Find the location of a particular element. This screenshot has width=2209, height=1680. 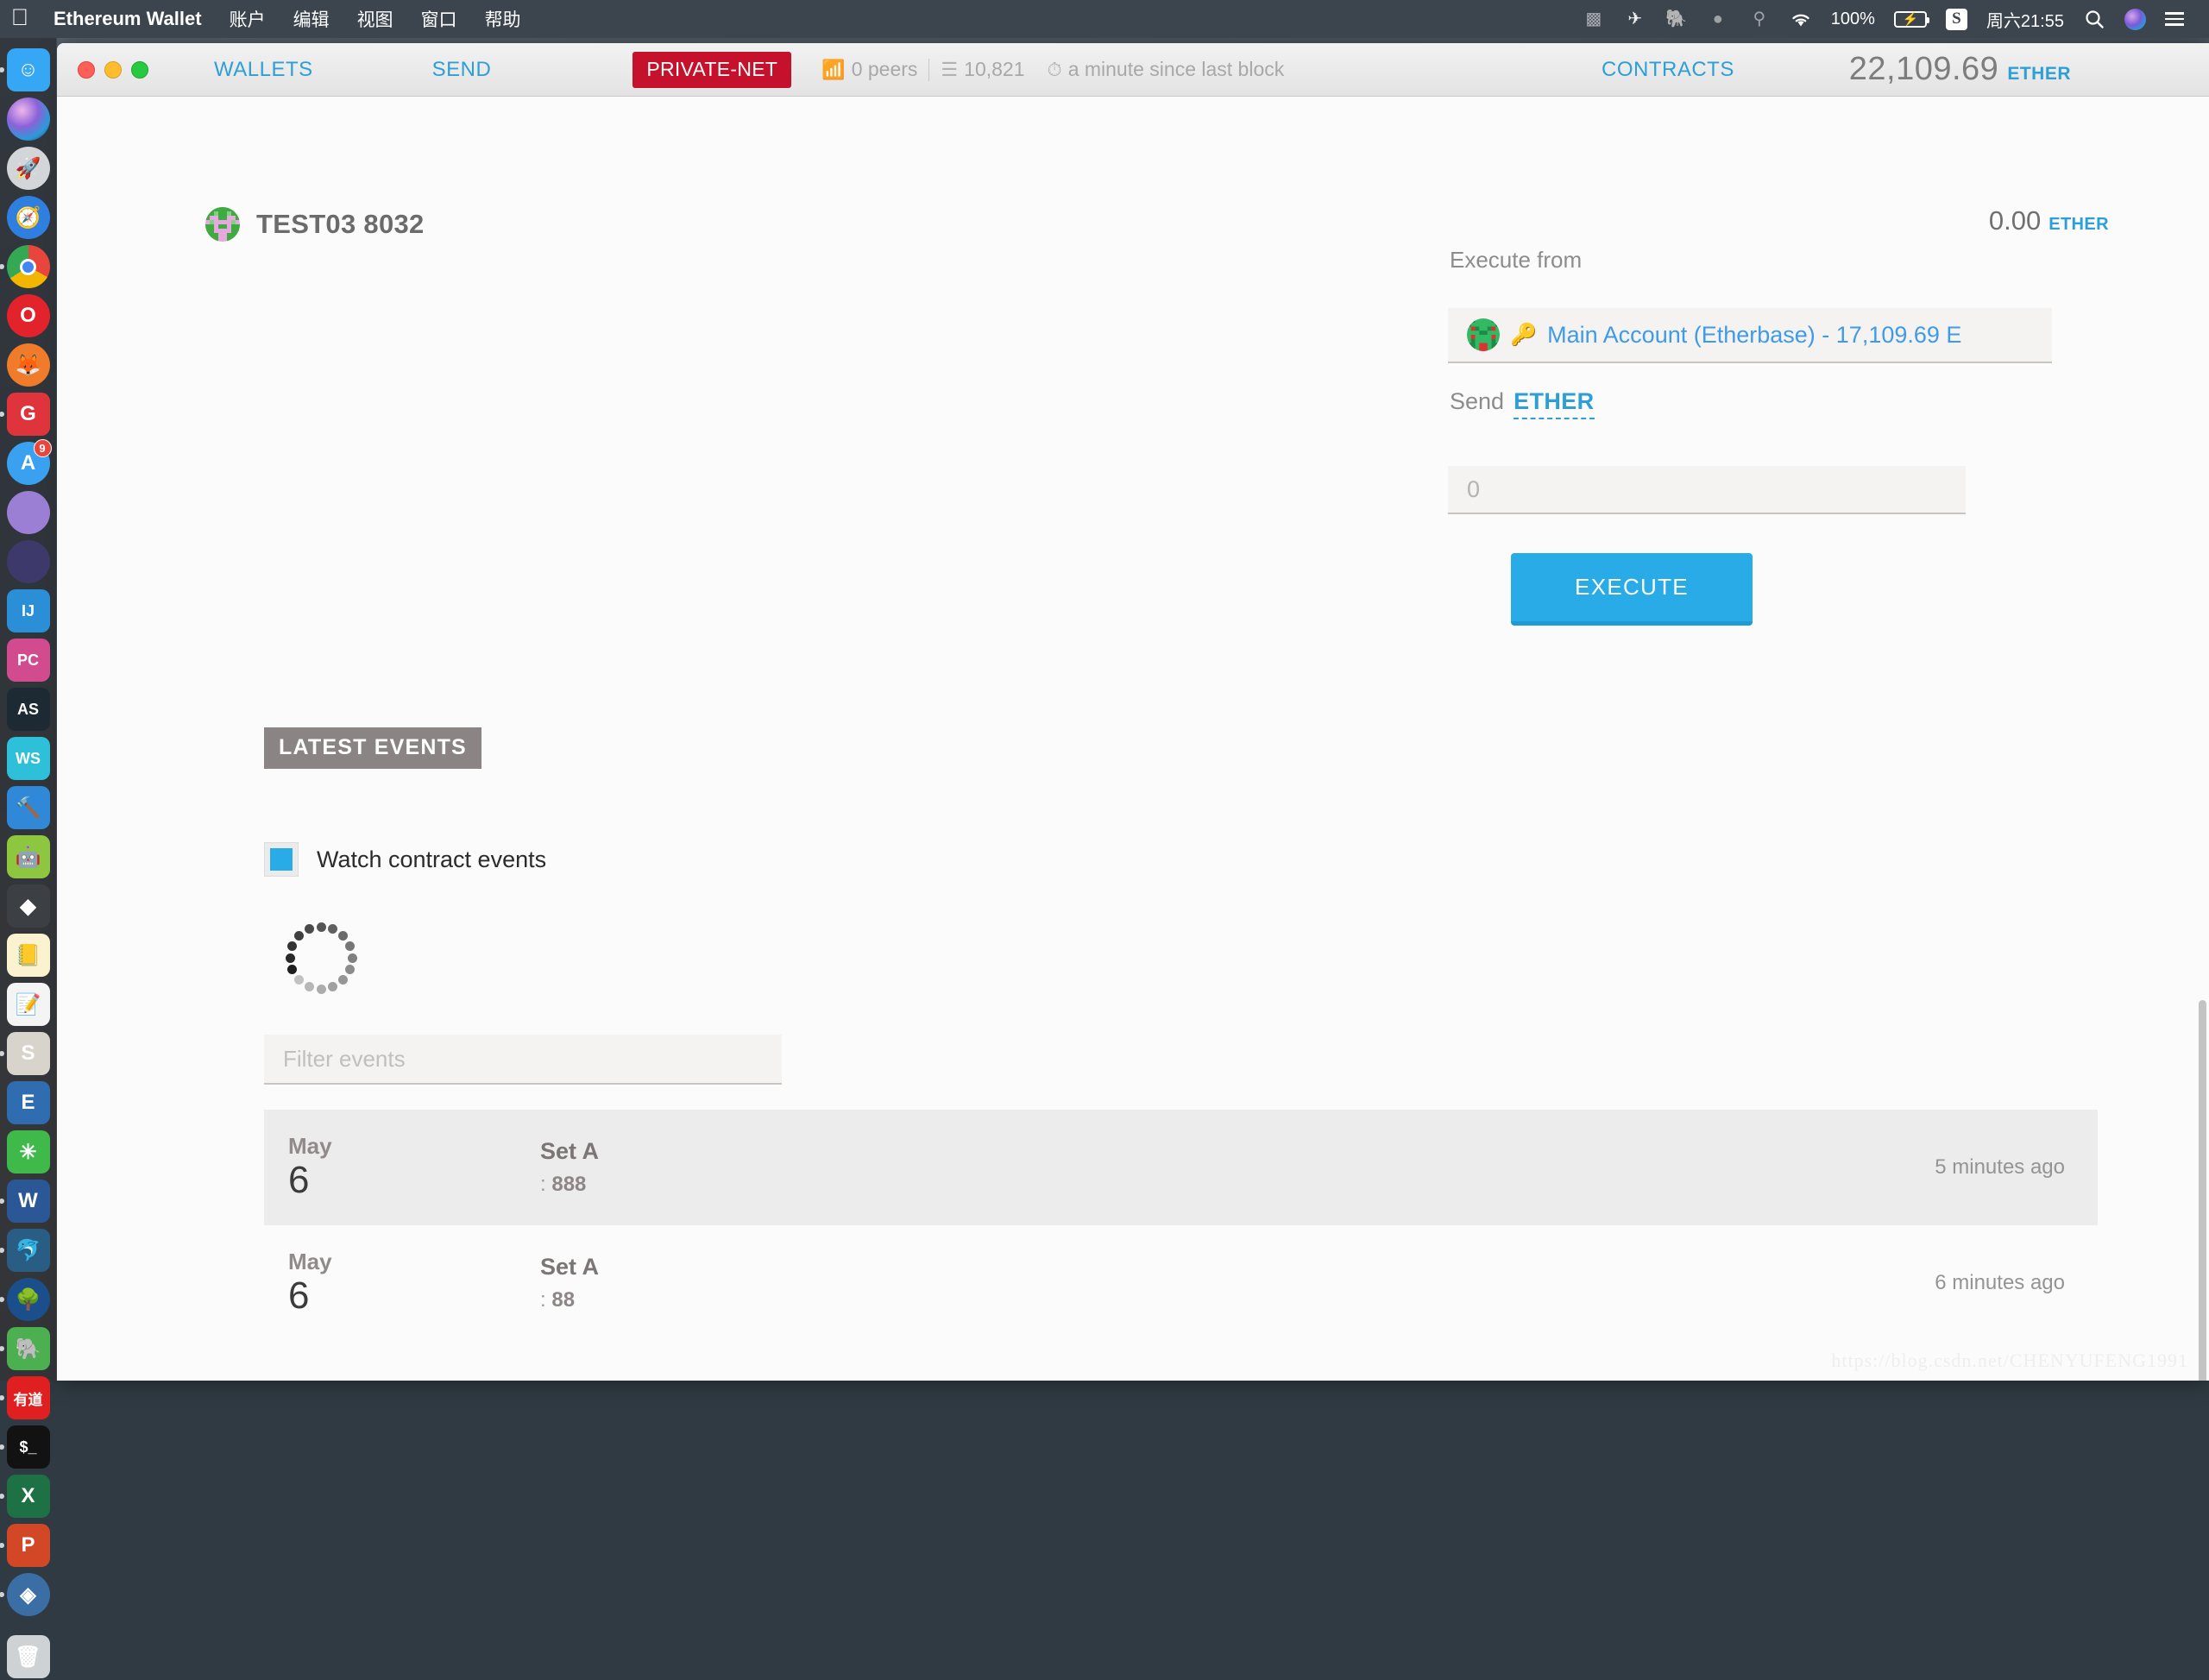

dock-item-pycharm: PC is located at coordinates (28, 660).